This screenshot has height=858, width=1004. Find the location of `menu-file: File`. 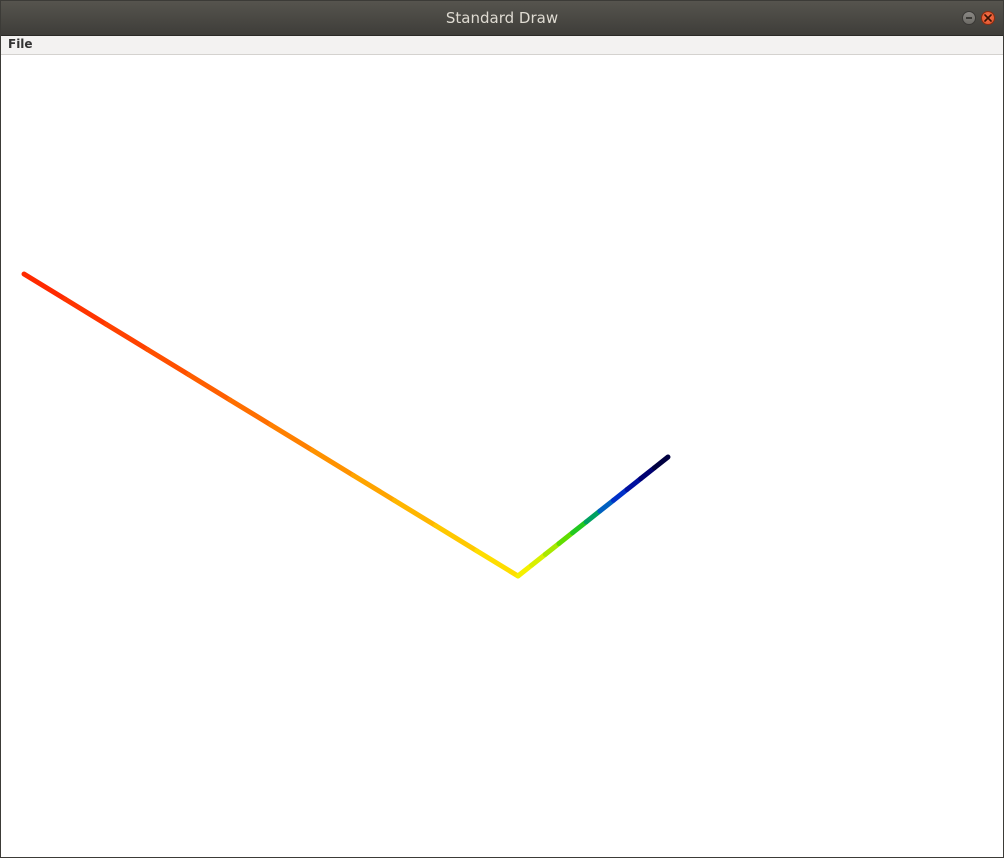

menu-file: File is located at coordinates (20, 44).